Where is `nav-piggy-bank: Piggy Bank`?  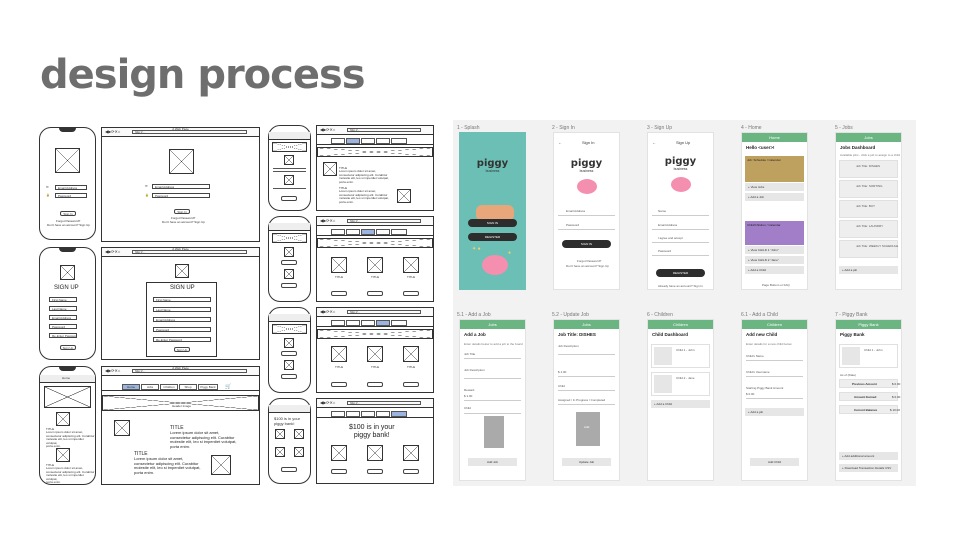 nav-piggy-bank: Piggy Bank is located at coordinates (208, 387).